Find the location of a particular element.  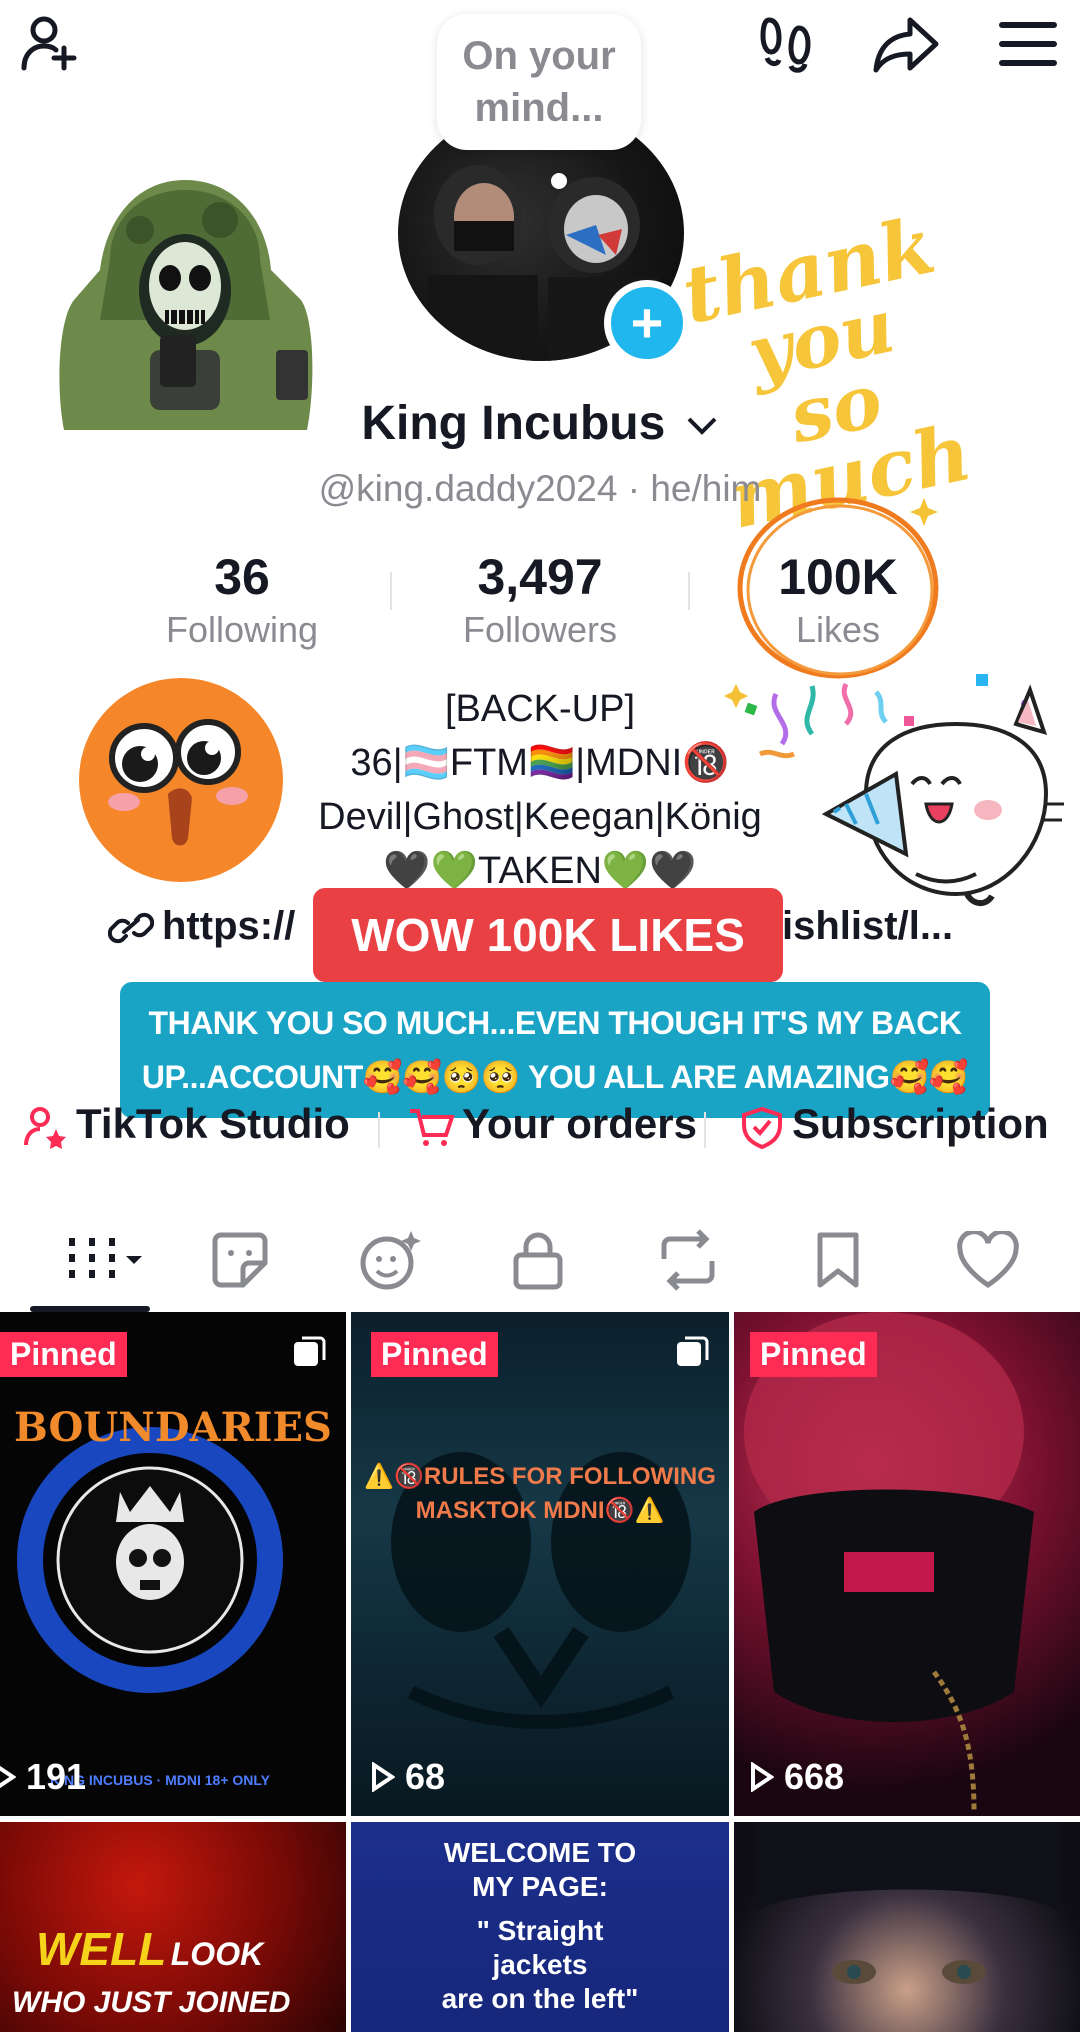

bio-link: https:// is located at coordinates (201, 926).